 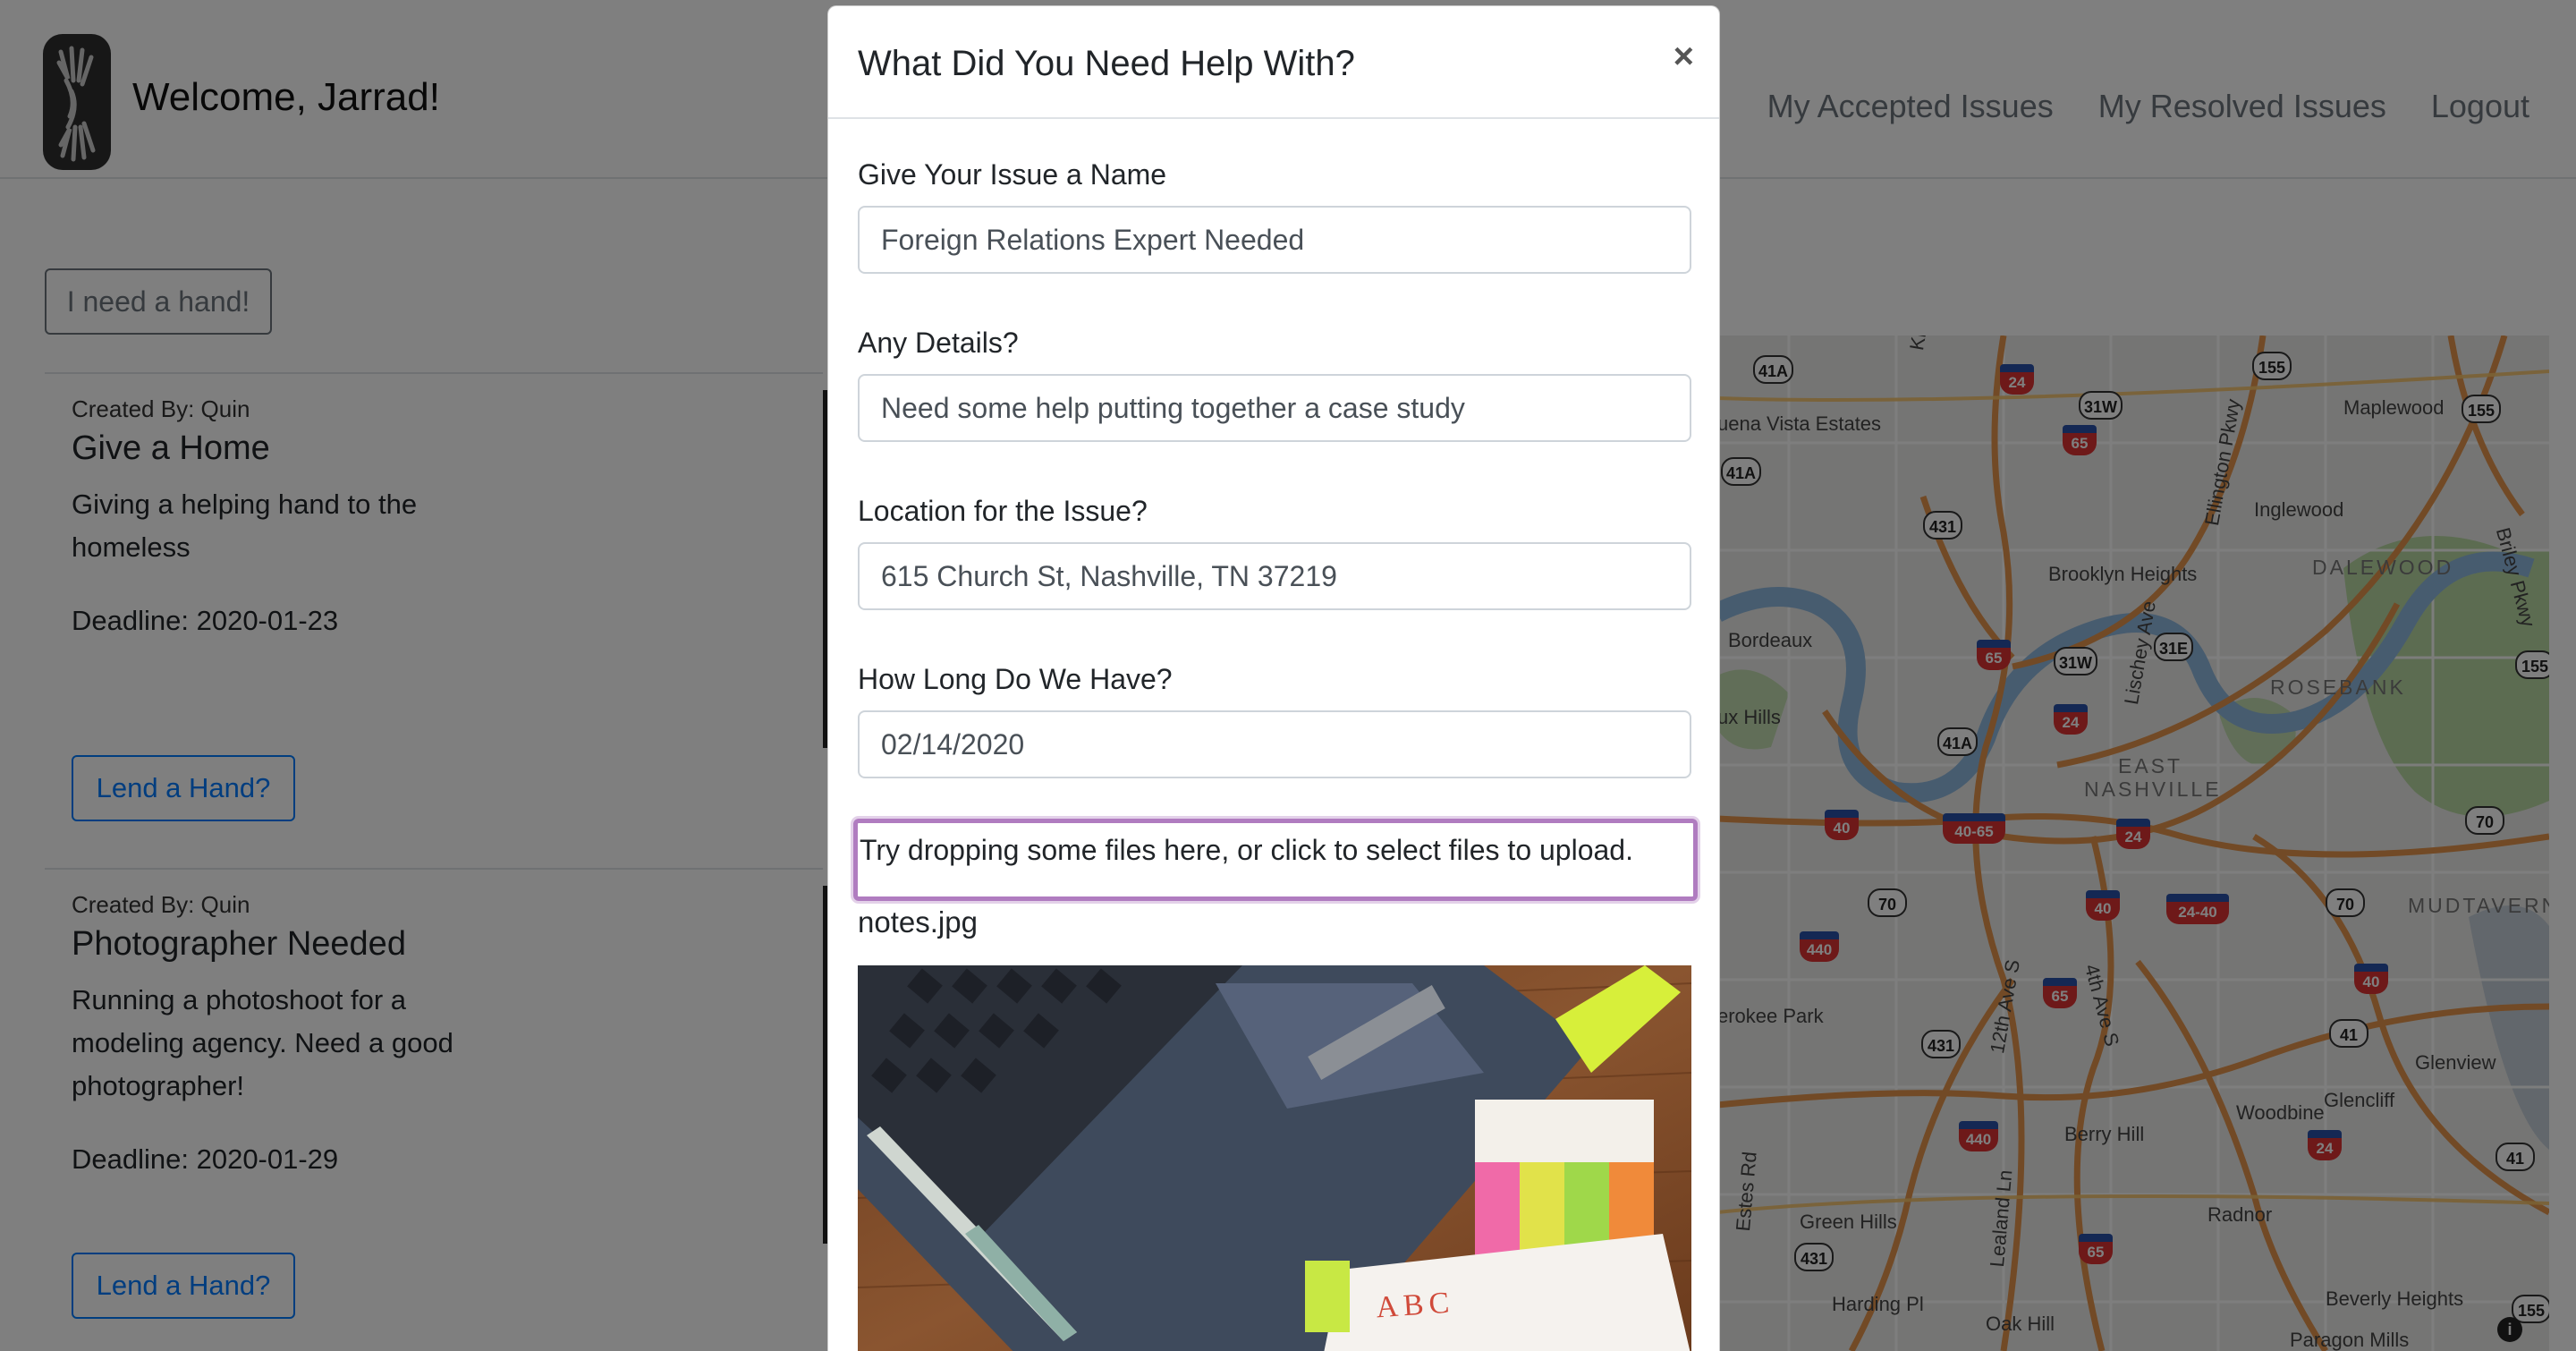 I want to click on file-preview-image: ABC, so click(x=1274, y=1158).